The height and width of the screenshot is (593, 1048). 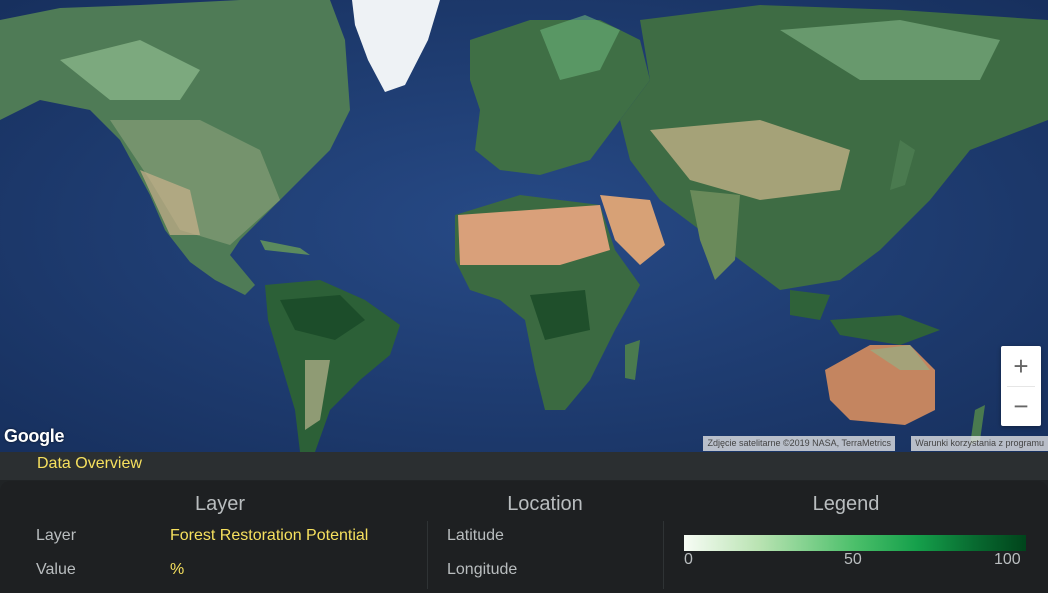 I want to click on layer-label: Layer, so click(x=56, y=535).